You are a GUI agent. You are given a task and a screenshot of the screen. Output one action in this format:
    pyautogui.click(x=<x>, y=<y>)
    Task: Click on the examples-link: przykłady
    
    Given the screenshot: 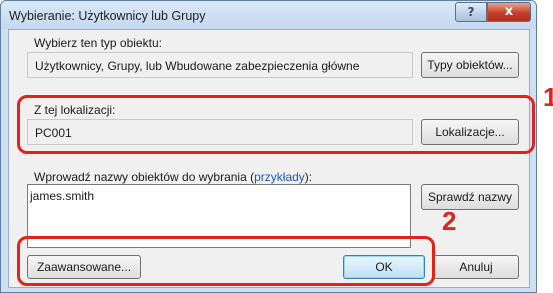 What is the action you would take?
    pyautogui.click(x=279, y=177)
    